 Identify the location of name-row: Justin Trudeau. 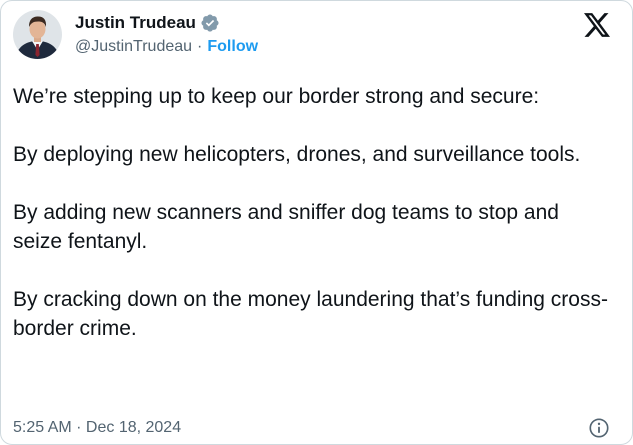
(166, 23).